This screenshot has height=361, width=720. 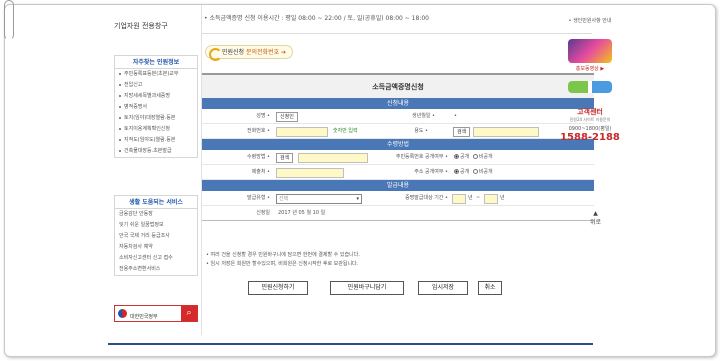 What do you see at coordinates (443, 288) in the screenshot?
I see `temp-save-button: 임시저장` at bounding box center [443, 288].